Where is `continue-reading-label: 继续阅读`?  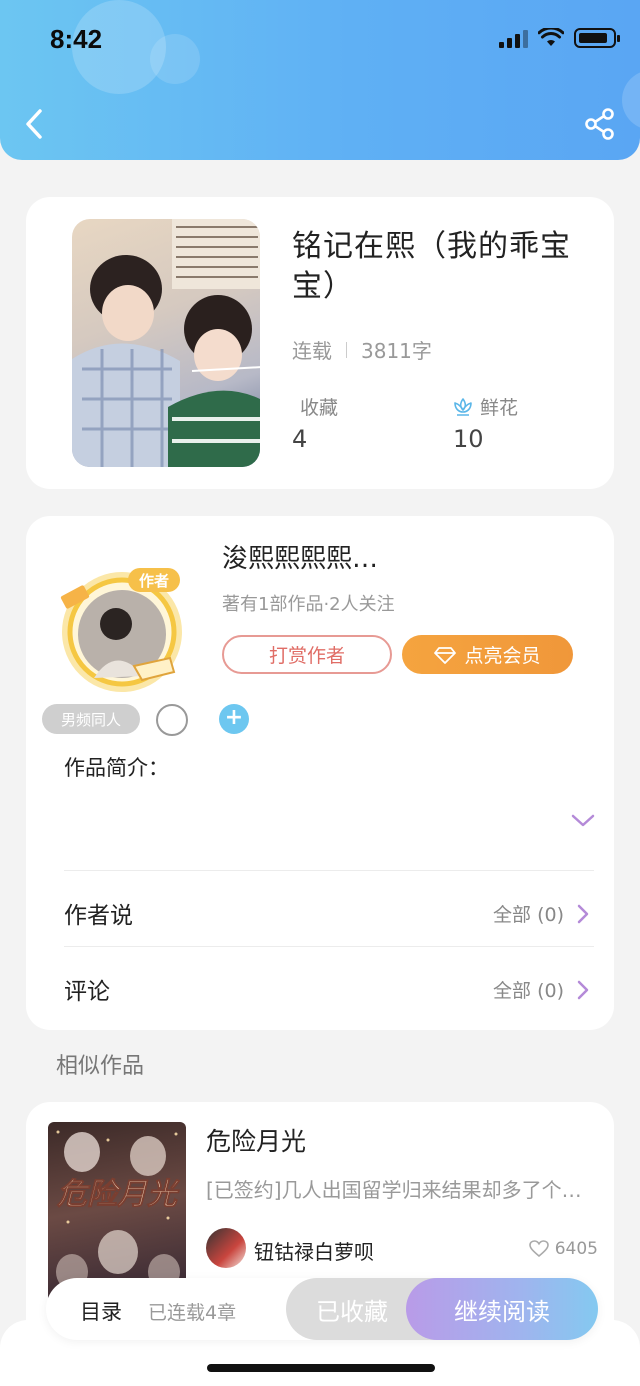 continue-reading-label: 继续阅读 is located at coordinates (502, 1311).